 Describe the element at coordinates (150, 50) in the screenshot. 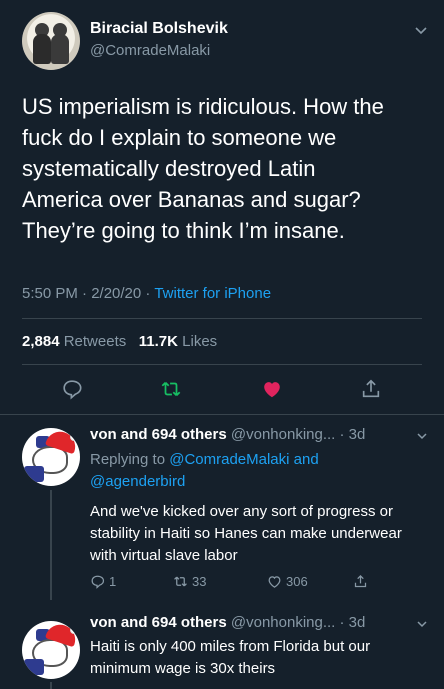

I see `user-handle: @ComradeMalaki` at that location.